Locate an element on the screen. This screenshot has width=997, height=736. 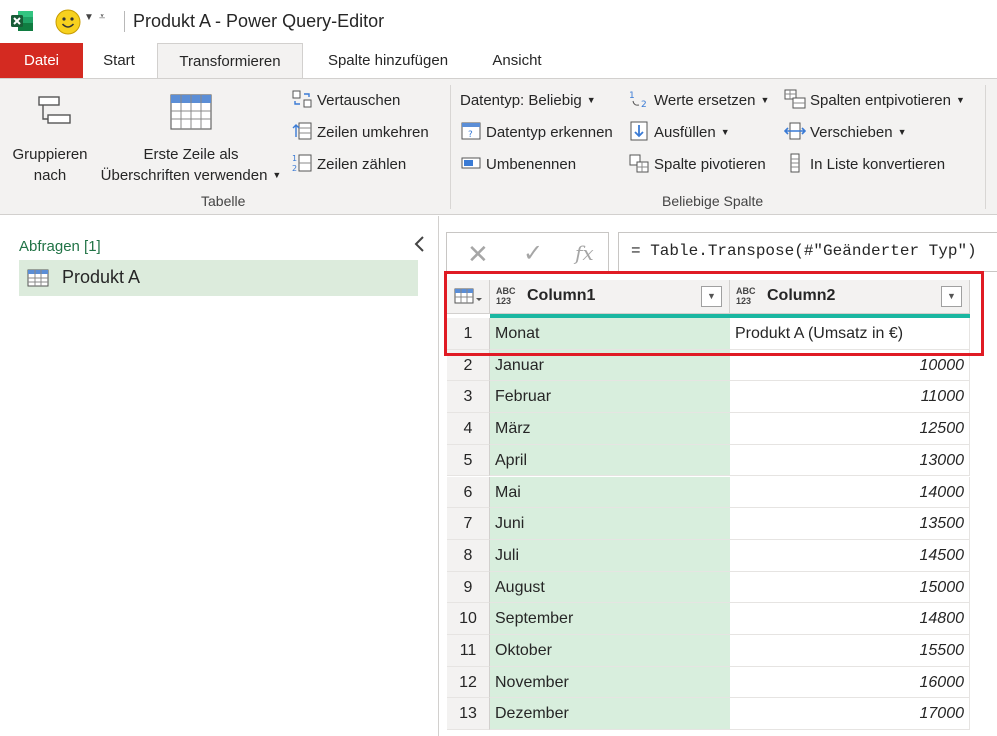
convert-to-list-button: In Liste konvertieren is located at coordinates (864, 165).